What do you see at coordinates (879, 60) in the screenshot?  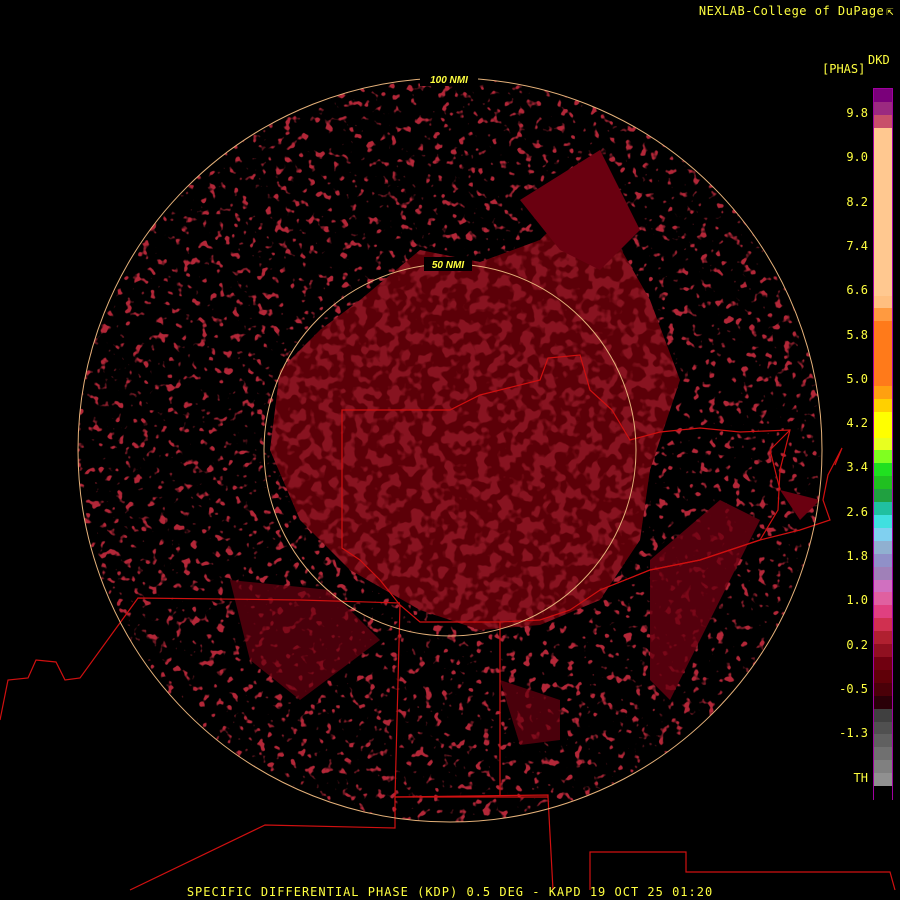 I see `product-abbr: DKD` at bounding box center [879, 60].